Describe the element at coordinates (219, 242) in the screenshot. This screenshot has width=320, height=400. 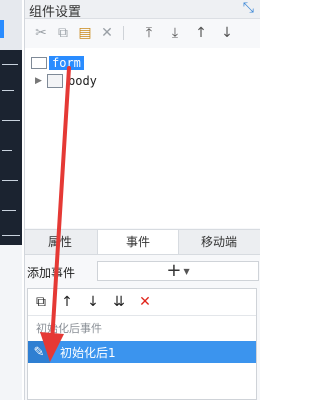
I see `tab-mobile: 移动端` at that location.